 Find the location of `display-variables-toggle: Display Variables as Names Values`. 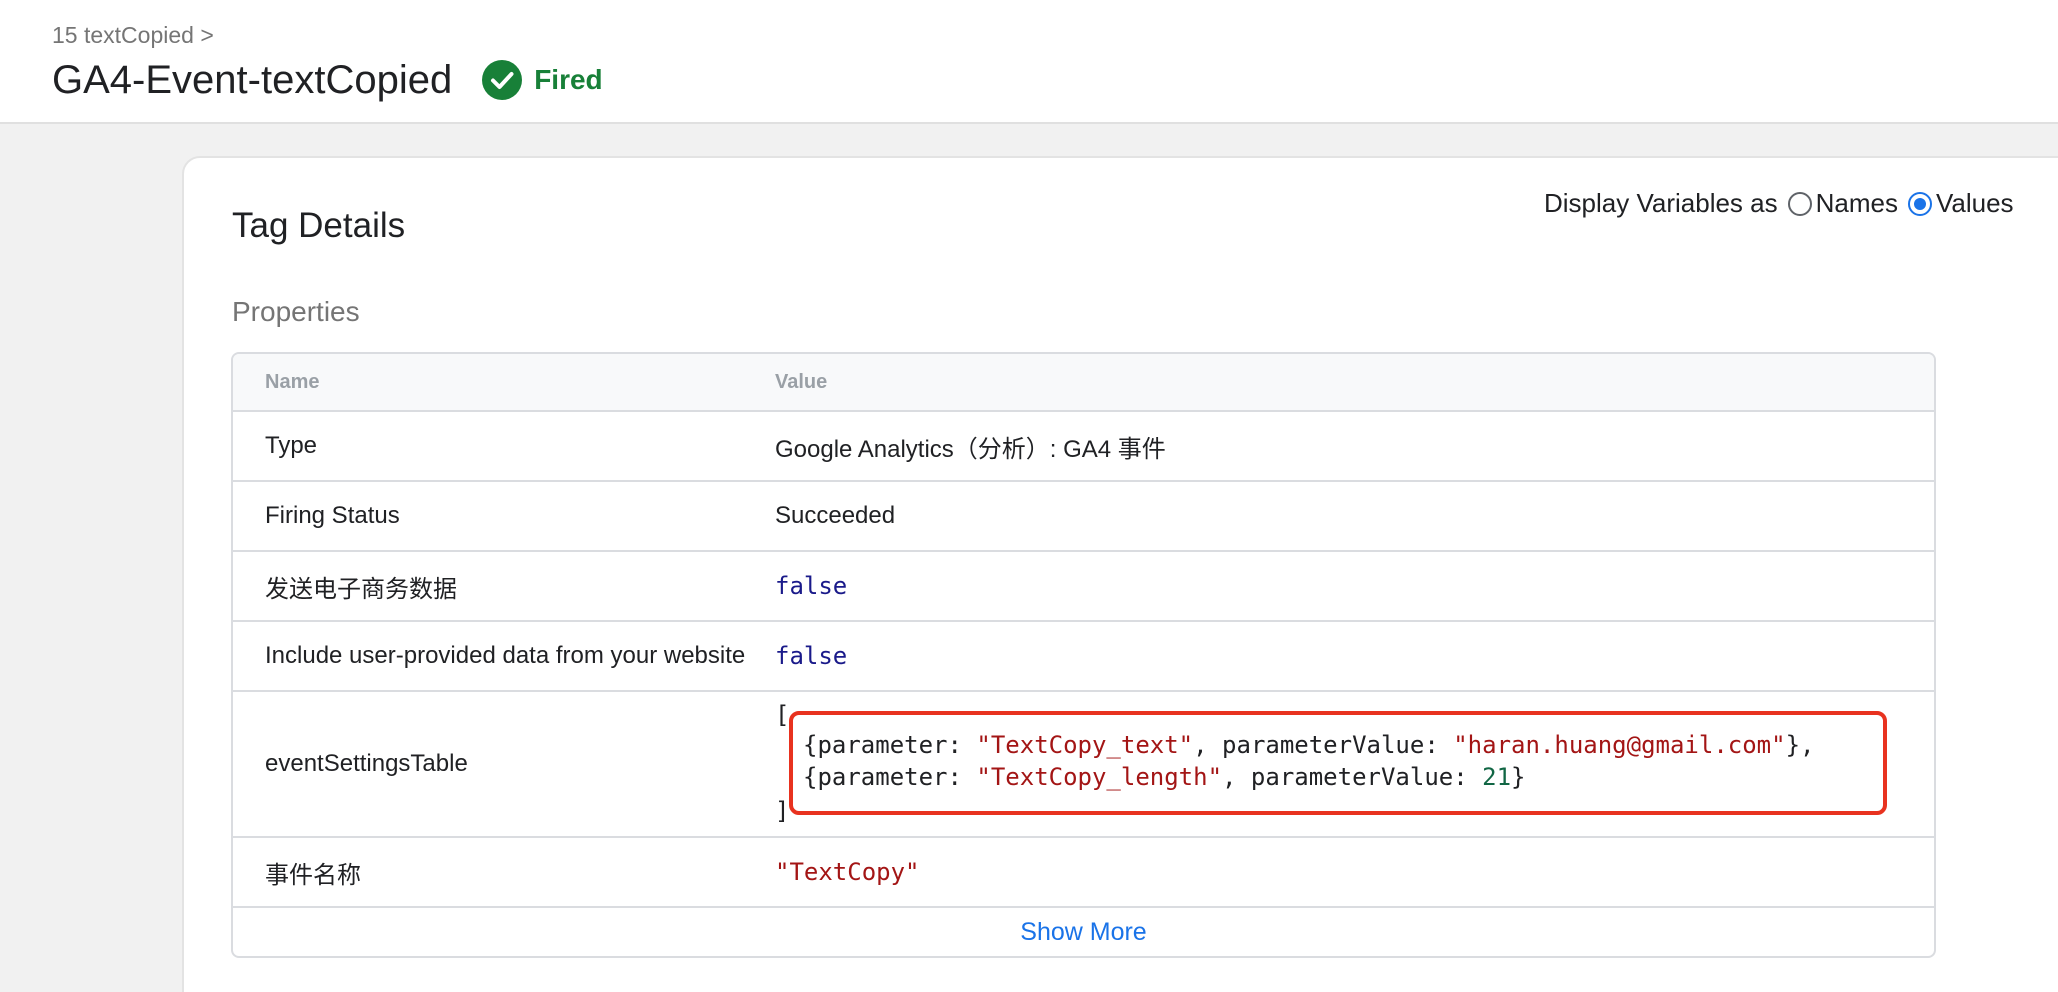

display-variables-toggle: Display Variables as Names Values is located at coordinates (1779, 203).